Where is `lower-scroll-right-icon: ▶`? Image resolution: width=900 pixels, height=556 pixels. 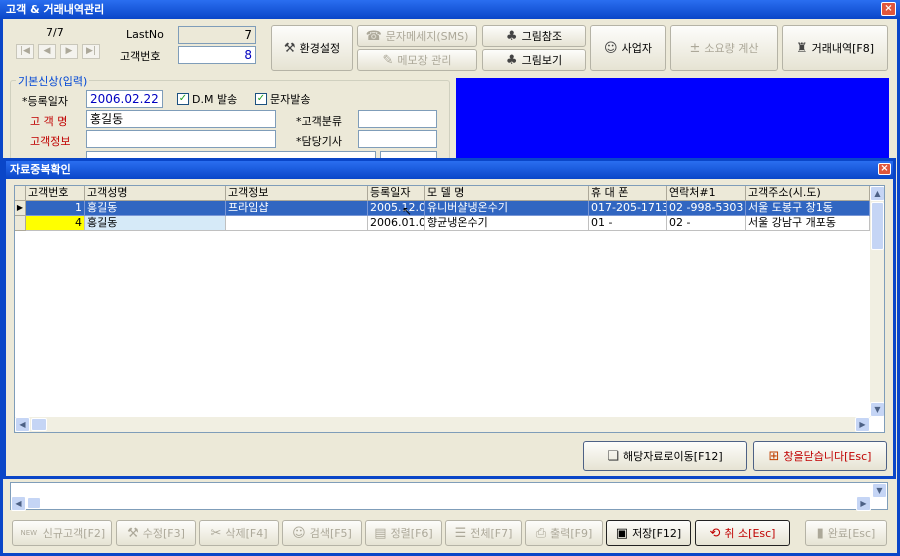 lower-scroll-right-icon: ▶ is located at coordinates (863, 503).